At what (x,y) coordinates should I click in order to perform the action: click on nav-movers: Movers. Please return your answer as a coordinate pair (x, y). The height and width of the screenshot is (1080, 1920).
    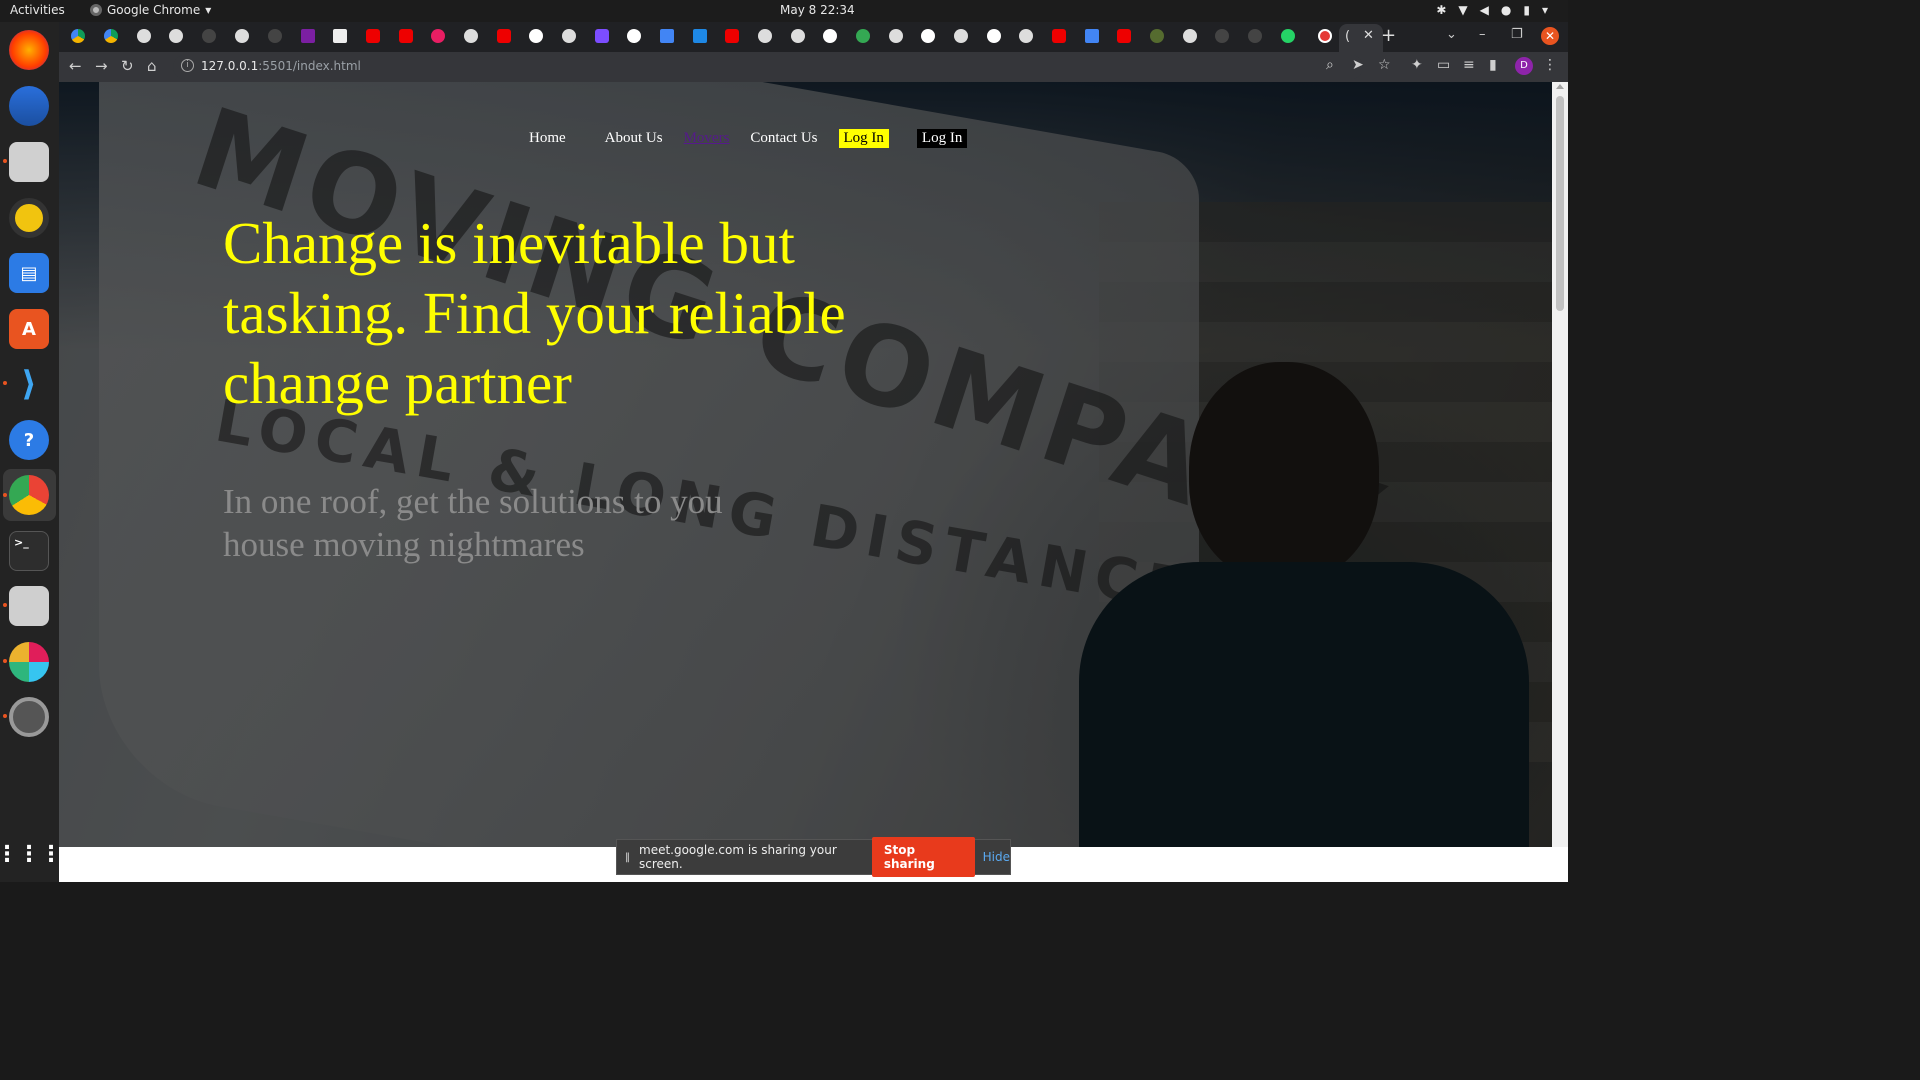
    Looking at the image, I should click on (707, 138).